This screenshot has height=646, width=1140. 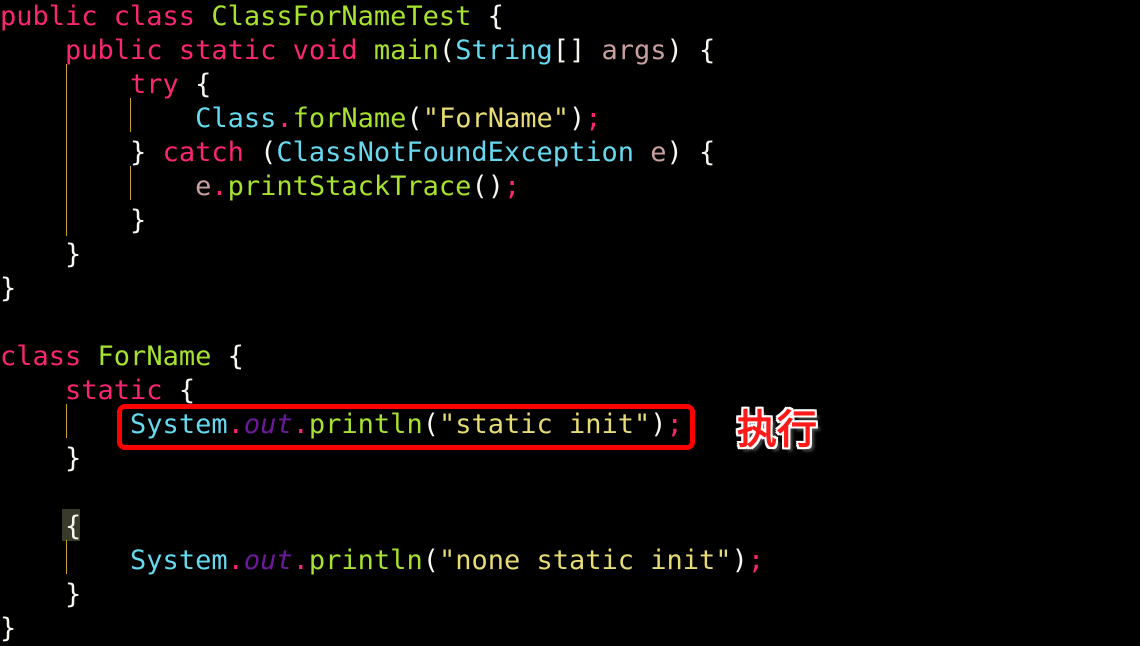 I want to click on code-token: "none static init", so click(x=585, y=560).